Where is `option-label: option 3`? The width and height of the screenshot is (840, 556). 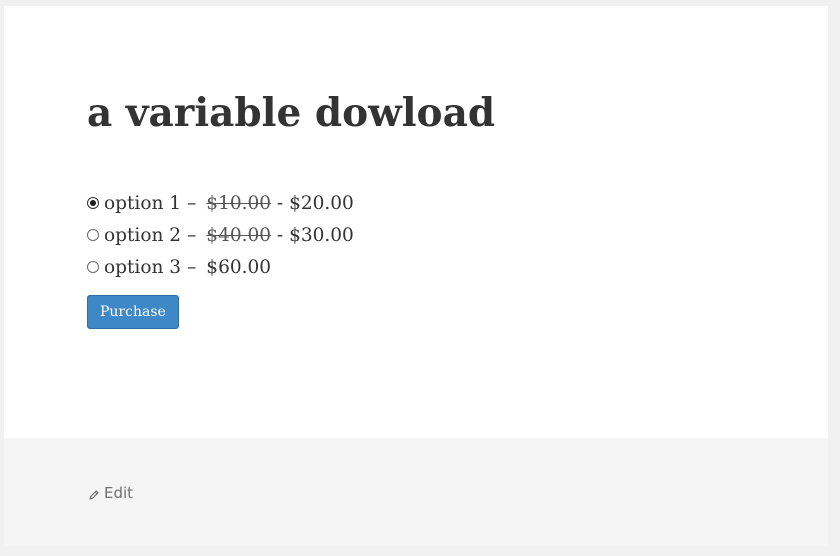 option-label: option 3 is located at coordinates (143, 267).